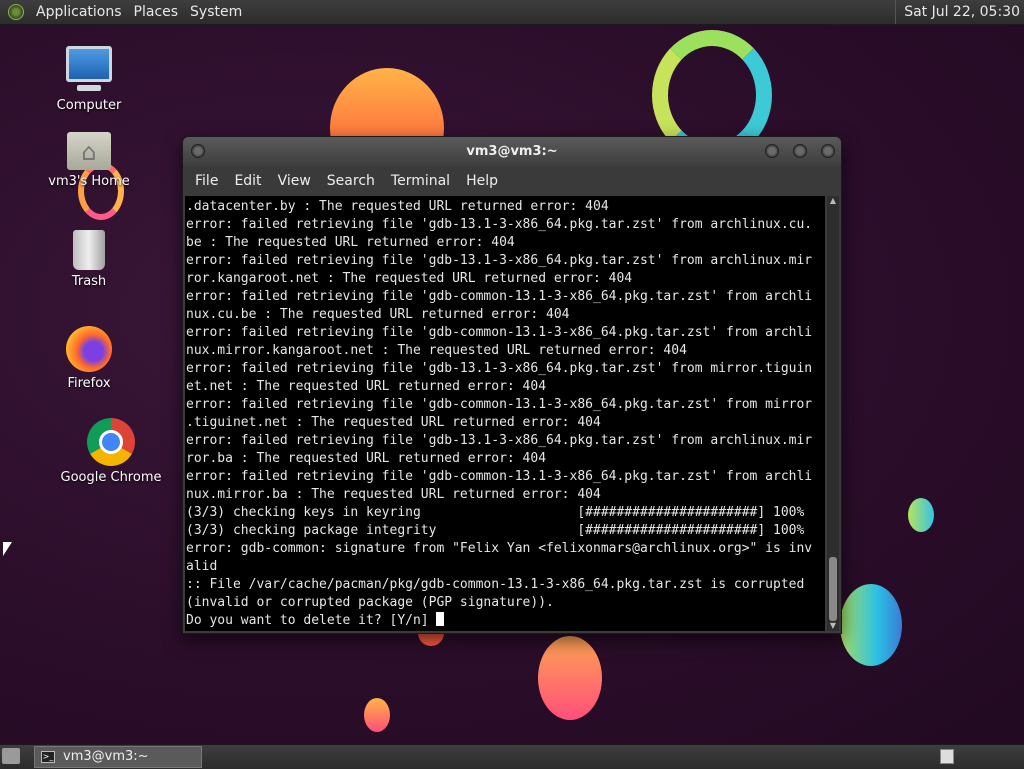 The image size is (1024, 769). Describe the element at coordinates (89, 181) in the screenshot. I see `desktop-icon-label: vm3's Home` at that location.